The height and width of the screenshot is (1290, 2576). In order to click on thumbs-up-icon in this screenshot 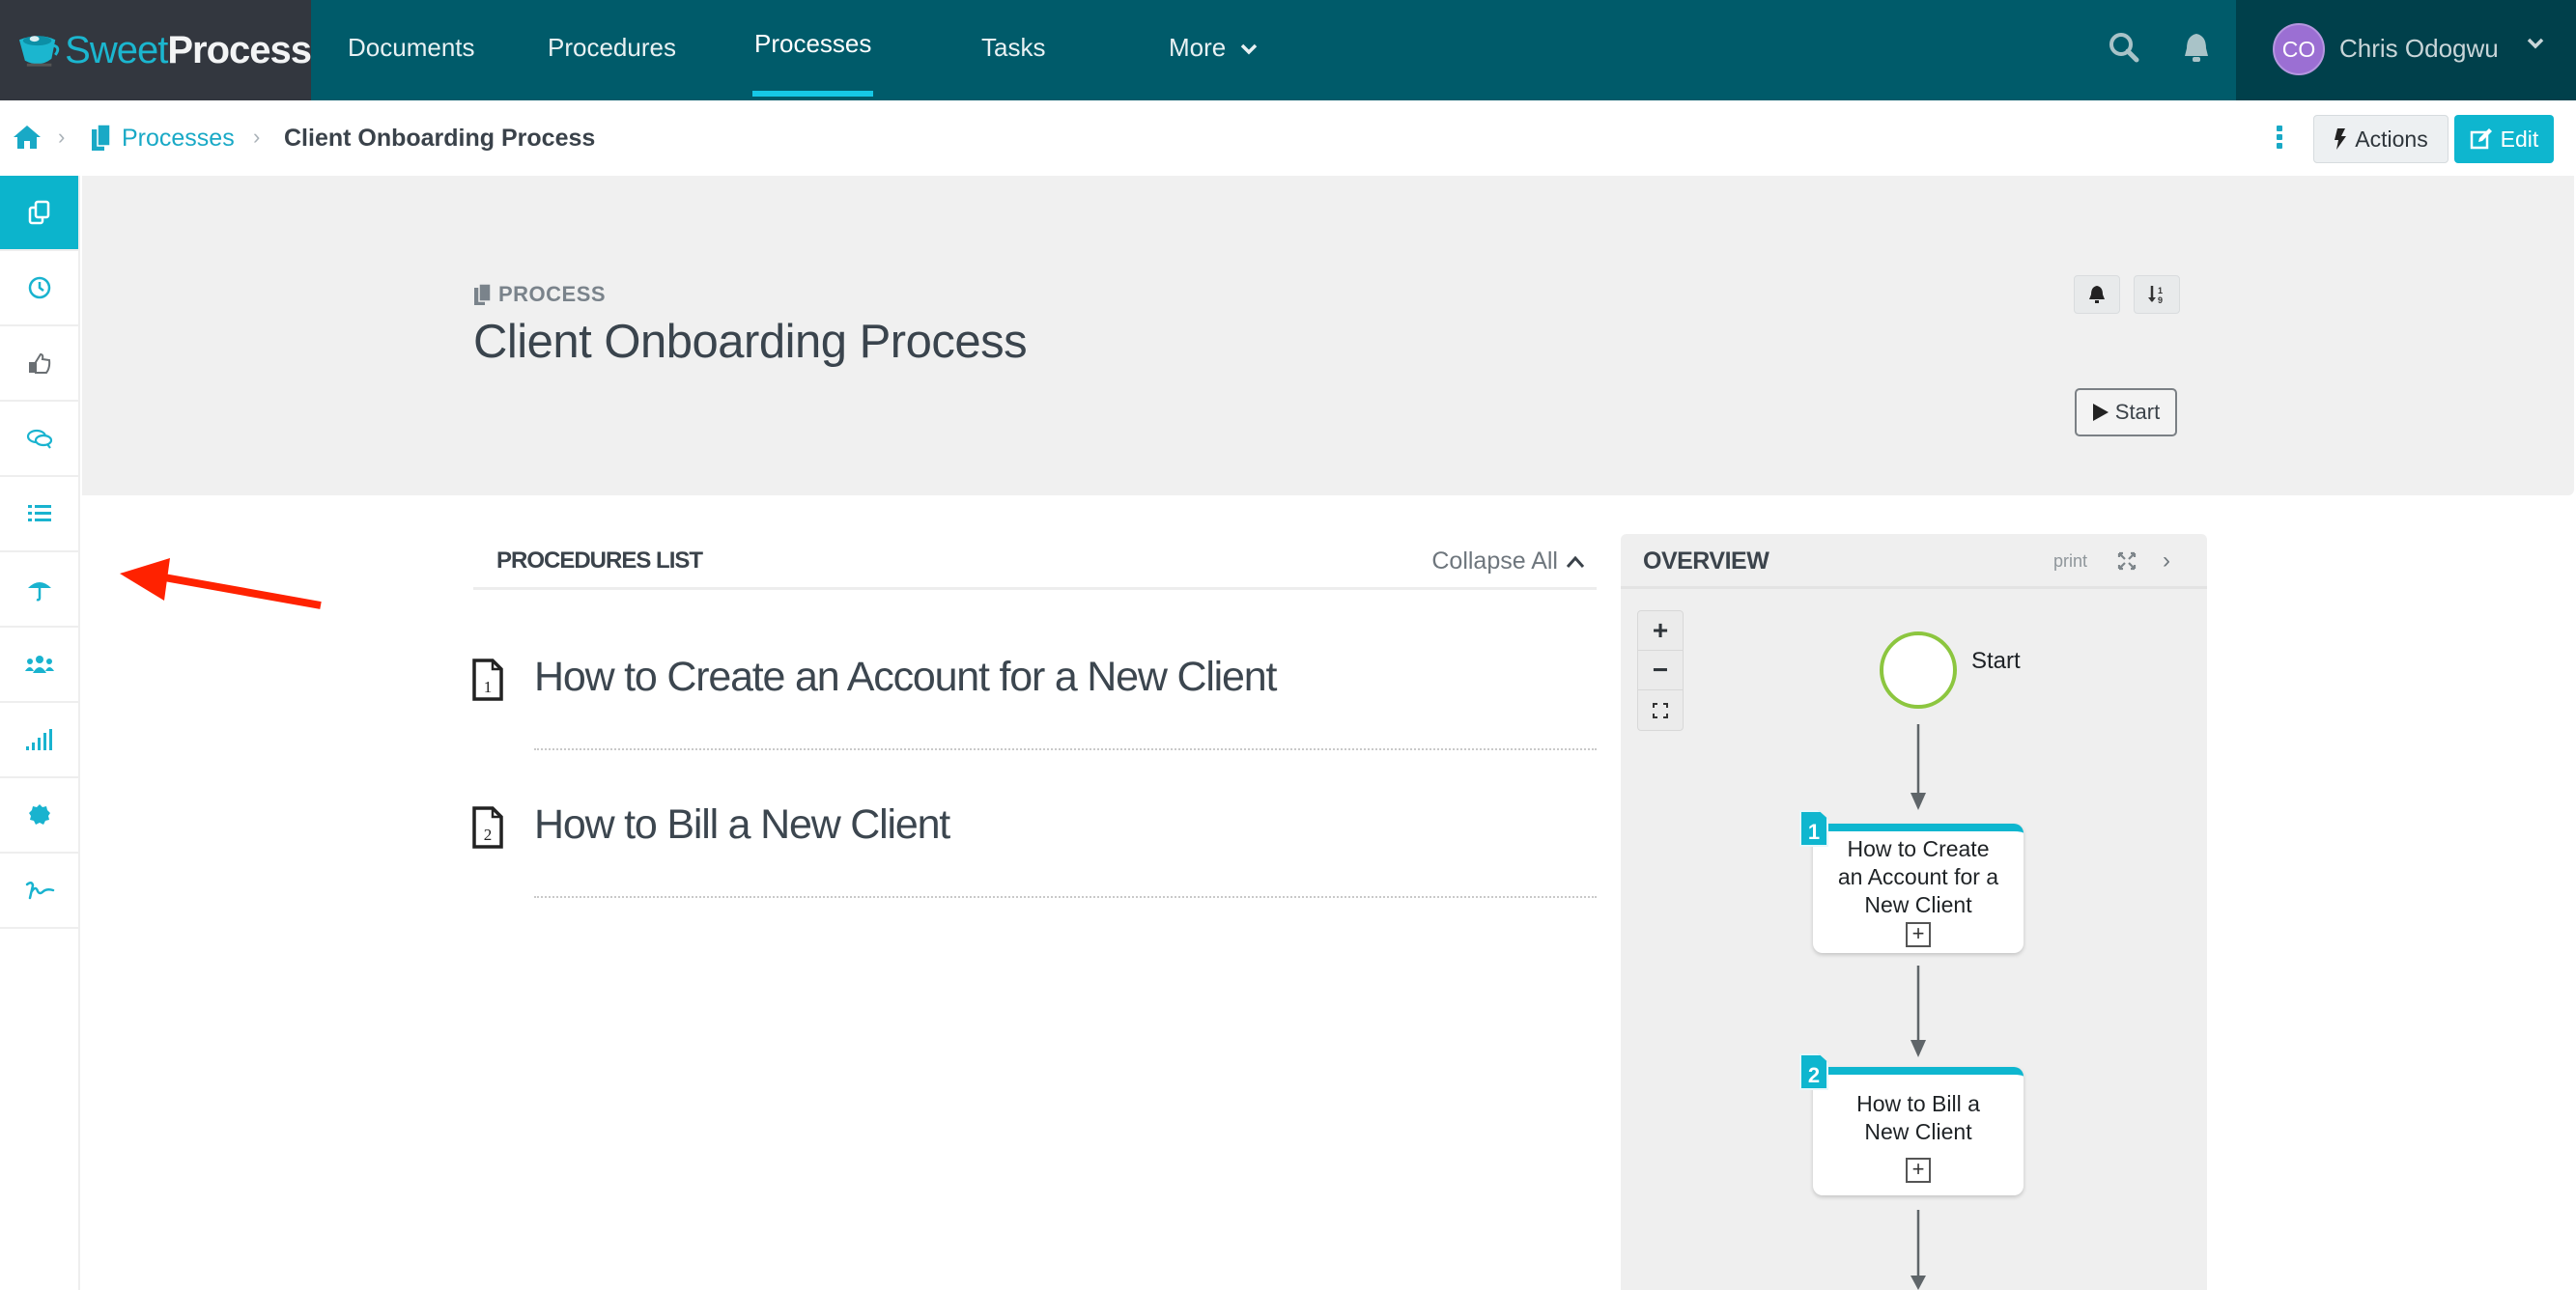, I will do `click(39, 363)`.